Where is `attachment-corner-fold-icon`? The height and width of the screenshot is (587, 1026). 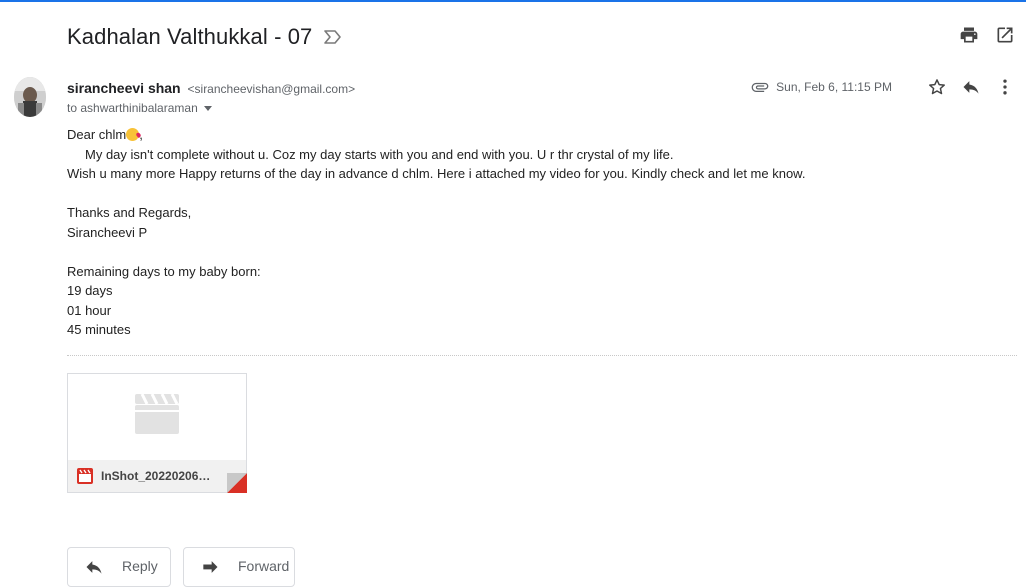
attachment-corner-fold-icon is located at coordinates (237, 483).